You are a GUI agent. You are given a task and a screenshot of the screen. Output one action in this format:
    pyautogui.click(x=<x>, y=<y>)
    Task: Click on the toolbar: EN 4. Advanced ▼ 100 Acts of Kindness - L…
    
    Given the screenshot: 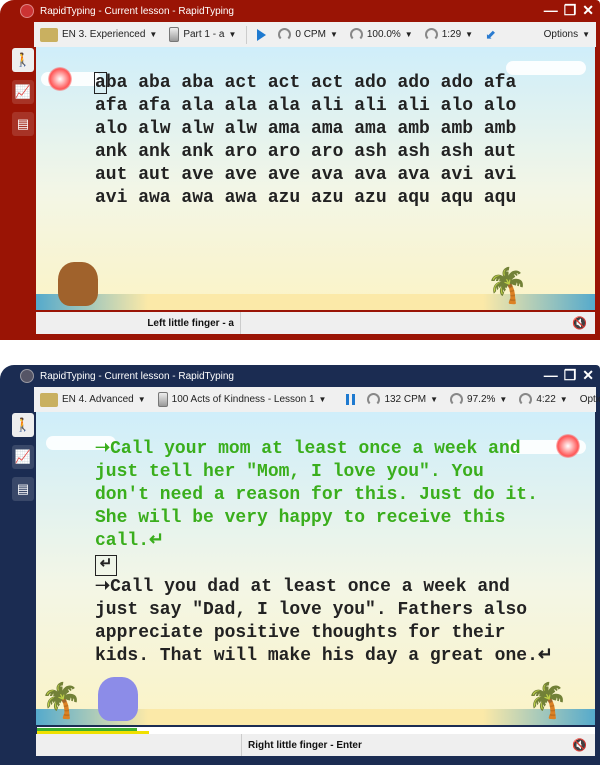 What is the action you would take?
    pyautogui.click(x=317, y=399)
    